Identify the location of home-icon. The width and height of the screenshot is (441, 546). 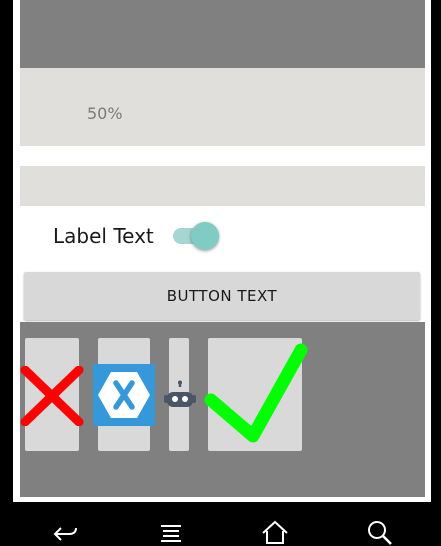
(275, 532).